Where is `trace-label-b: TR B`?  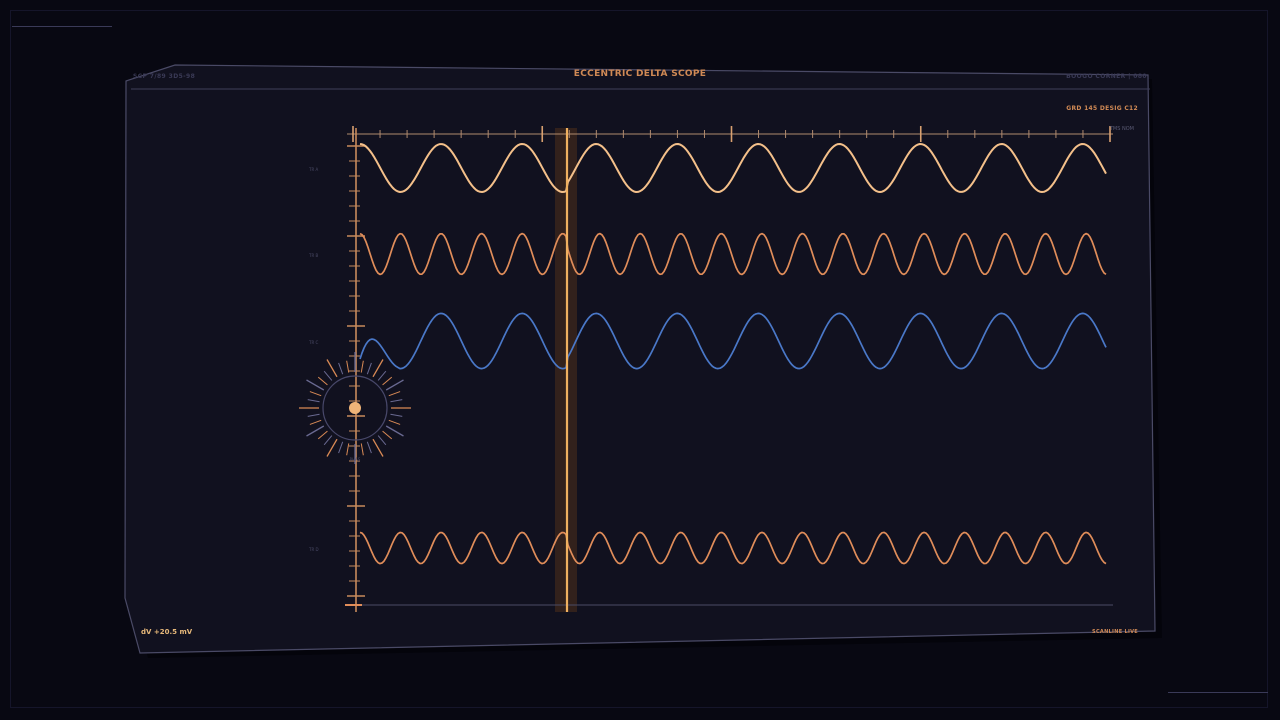
trace-label-b: TR B is located at coordinates (314, 255).